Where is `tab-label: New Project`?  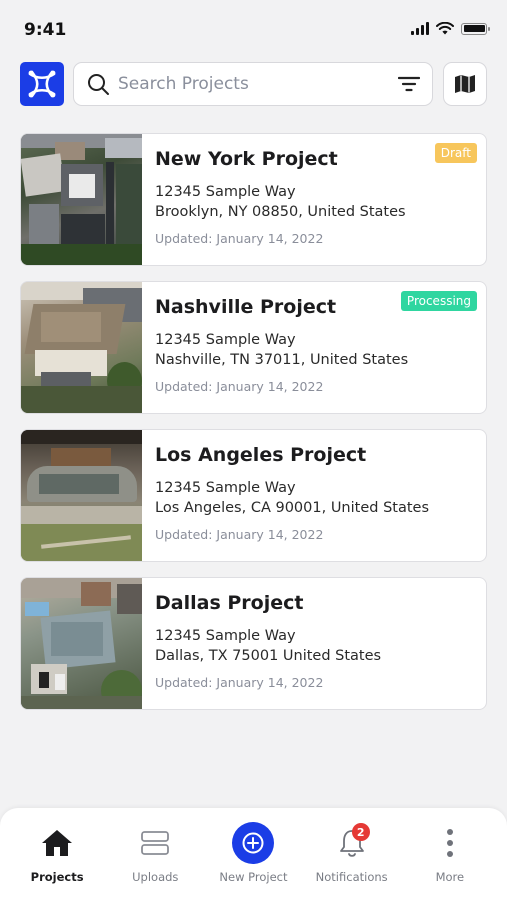
tab-label: New Project is located at coordinates (253, 877).